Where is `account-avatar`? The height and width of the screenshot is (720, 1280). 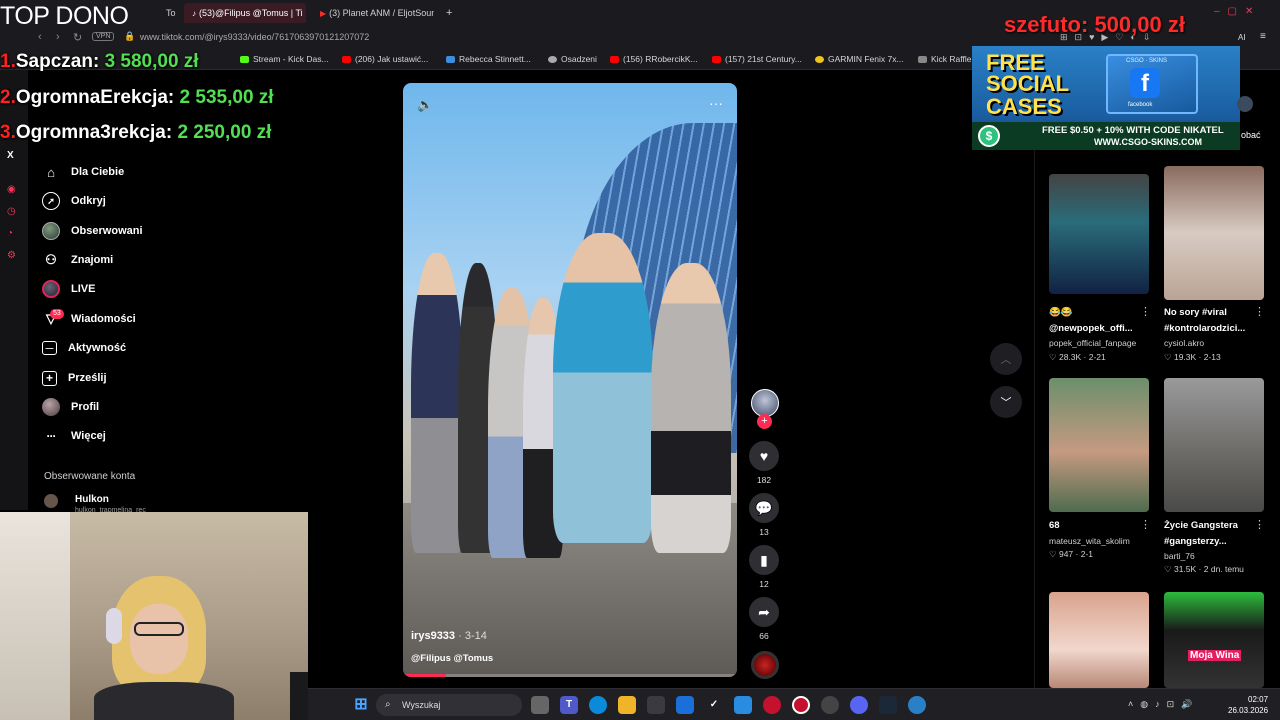 account-avatar is located at coordinates (51, 501).